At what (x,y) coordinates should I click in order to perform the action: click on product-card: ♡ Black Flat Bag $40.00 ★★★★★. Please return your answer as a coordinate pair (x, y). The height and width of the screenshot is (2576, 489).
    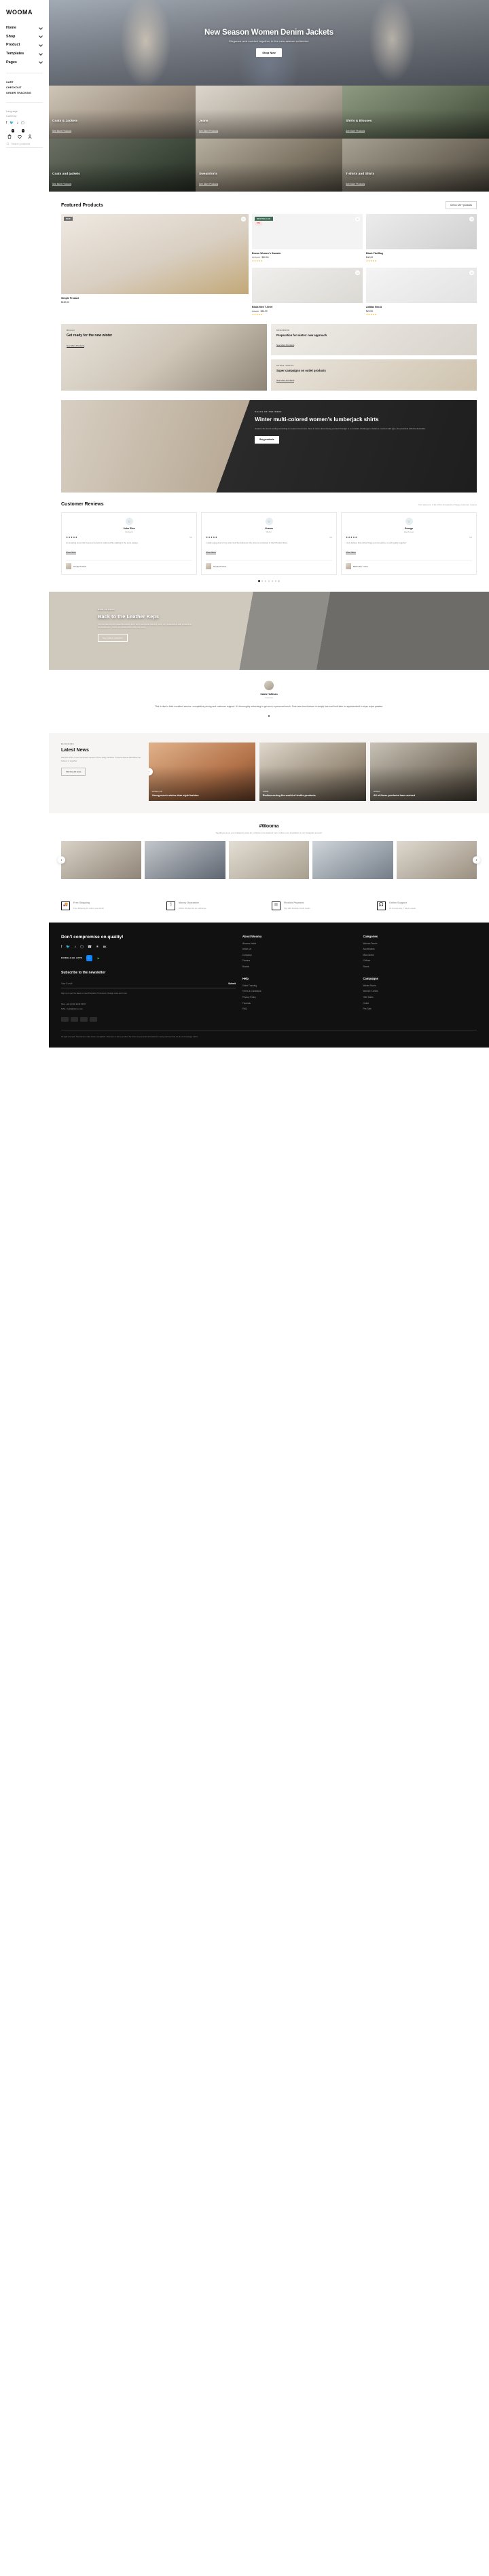
    Looking at the image, I should click on (421, 238).